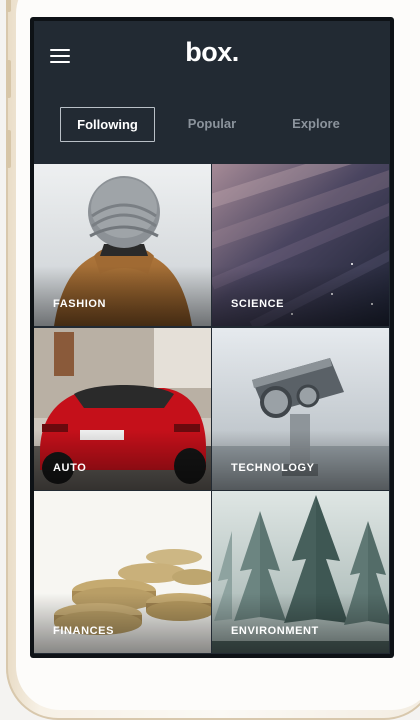 Image resolution: width=420 pixels, height=720 pixels. What do you see at coordinates (275, 631) in the screenshot?
I see `category-label: ENVIRONMENT` at bounding box center [275, 631].